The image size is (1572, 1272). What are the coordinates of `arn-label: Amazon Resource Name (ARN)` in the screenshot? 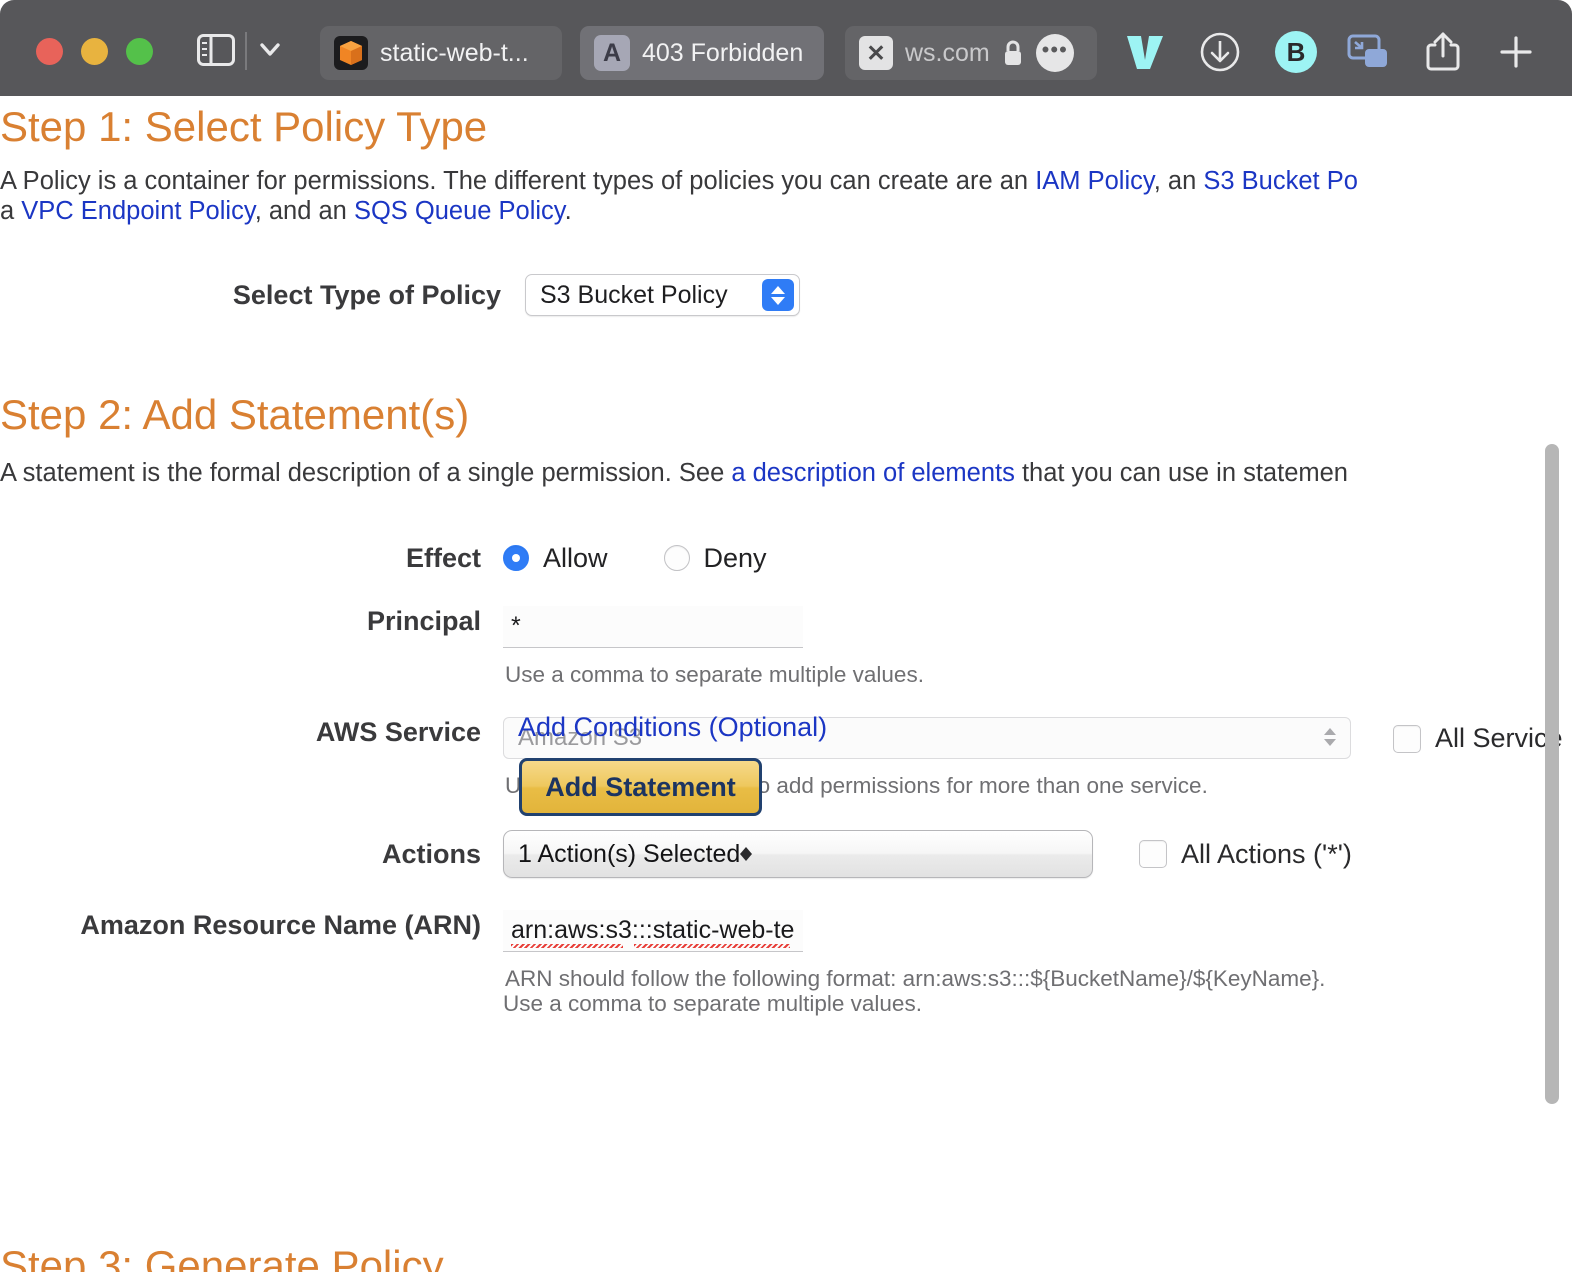 It's located at (280, 925).